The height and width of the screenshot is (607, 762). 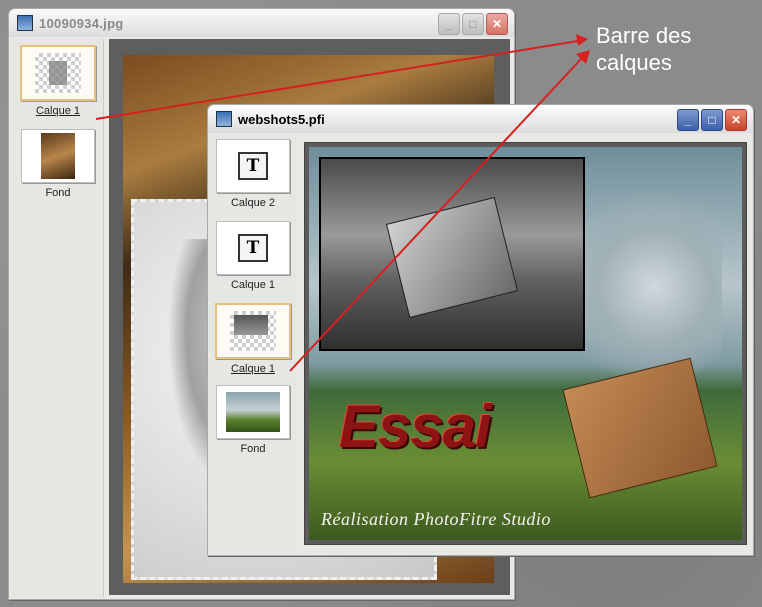 I want to click on arrow-head-back, so click(x=582, y=40).